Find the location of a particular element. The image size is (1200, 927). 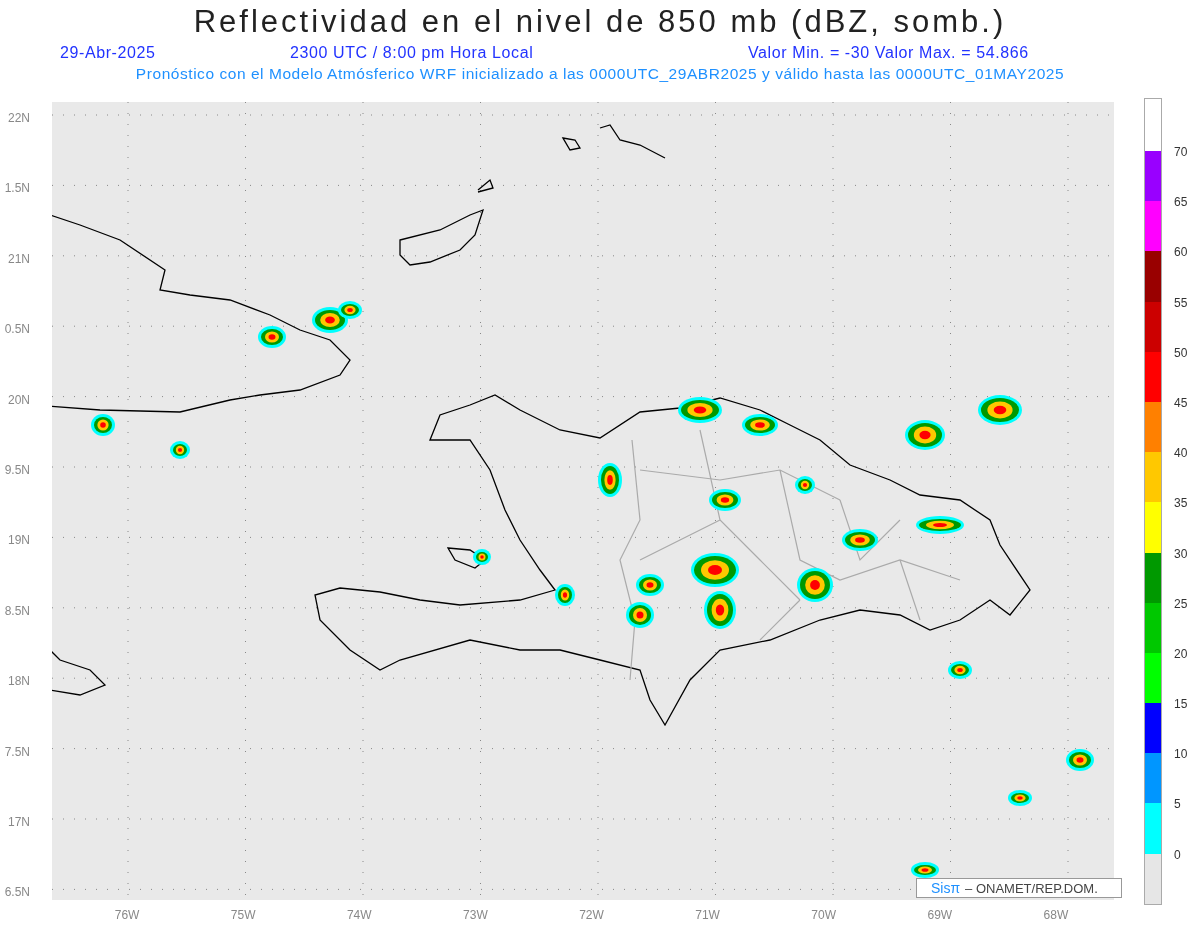

latitude-label: 8.5N is located at coordinates (17, 610).